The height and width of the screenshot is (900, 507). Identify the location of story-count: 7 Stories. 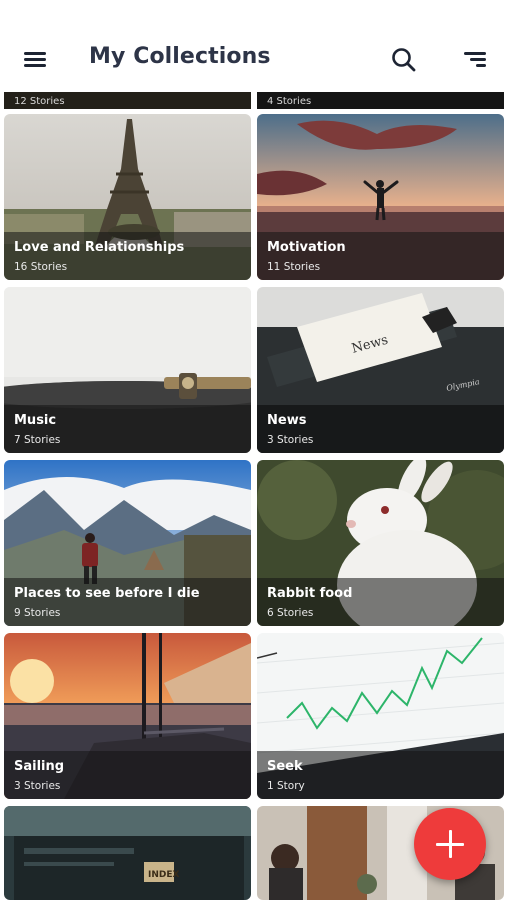
(37, 440).